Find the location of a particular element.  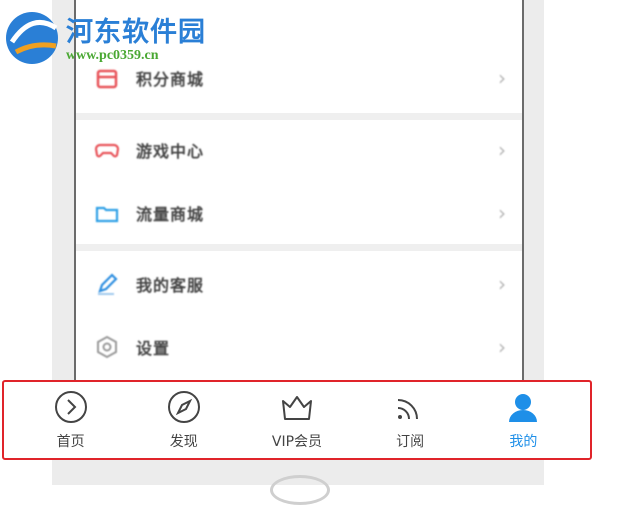

tab-label: VIP会员 is located at coordinates (297, 442).